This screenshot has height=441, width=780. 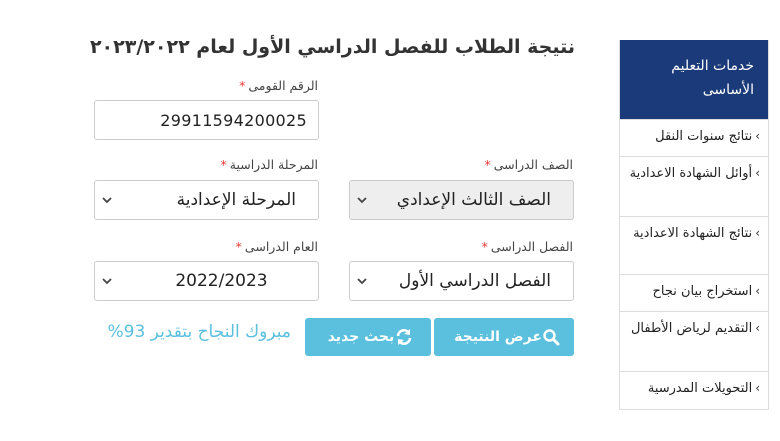 What do you see at coordinates (474, 281) in the screenshot?
I see `term-value: الفصل الدراسي الأول` at bounding box center [474, 281].